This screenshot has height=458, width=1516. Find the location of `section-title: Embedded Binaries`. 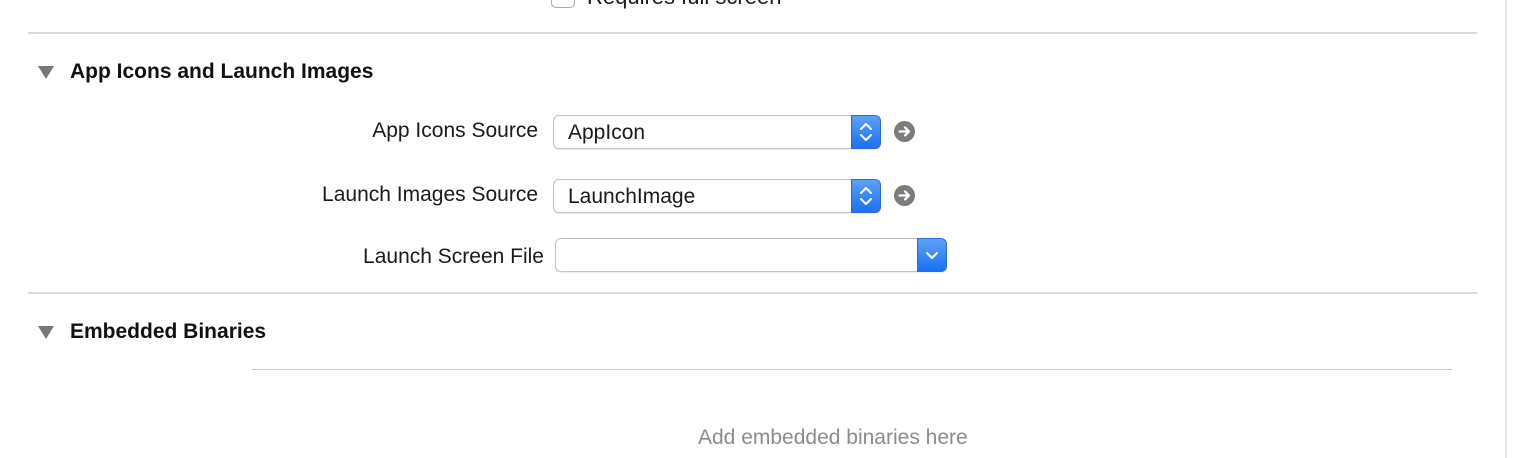

section-title: Embedded Binaries is located at coordinates (168, 331).